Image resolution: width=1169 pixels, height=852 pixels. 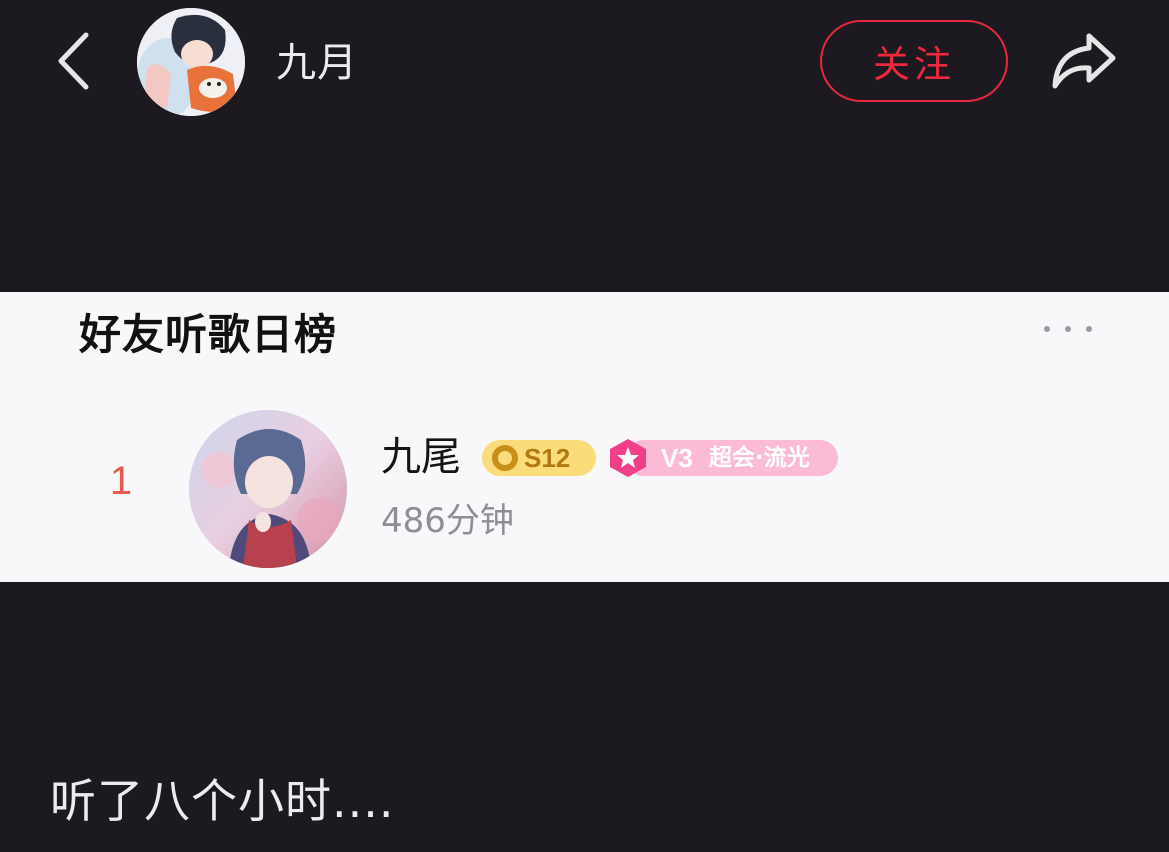 I want to click on card-title: 好友听歌日榜, so click(x=208, y=334).